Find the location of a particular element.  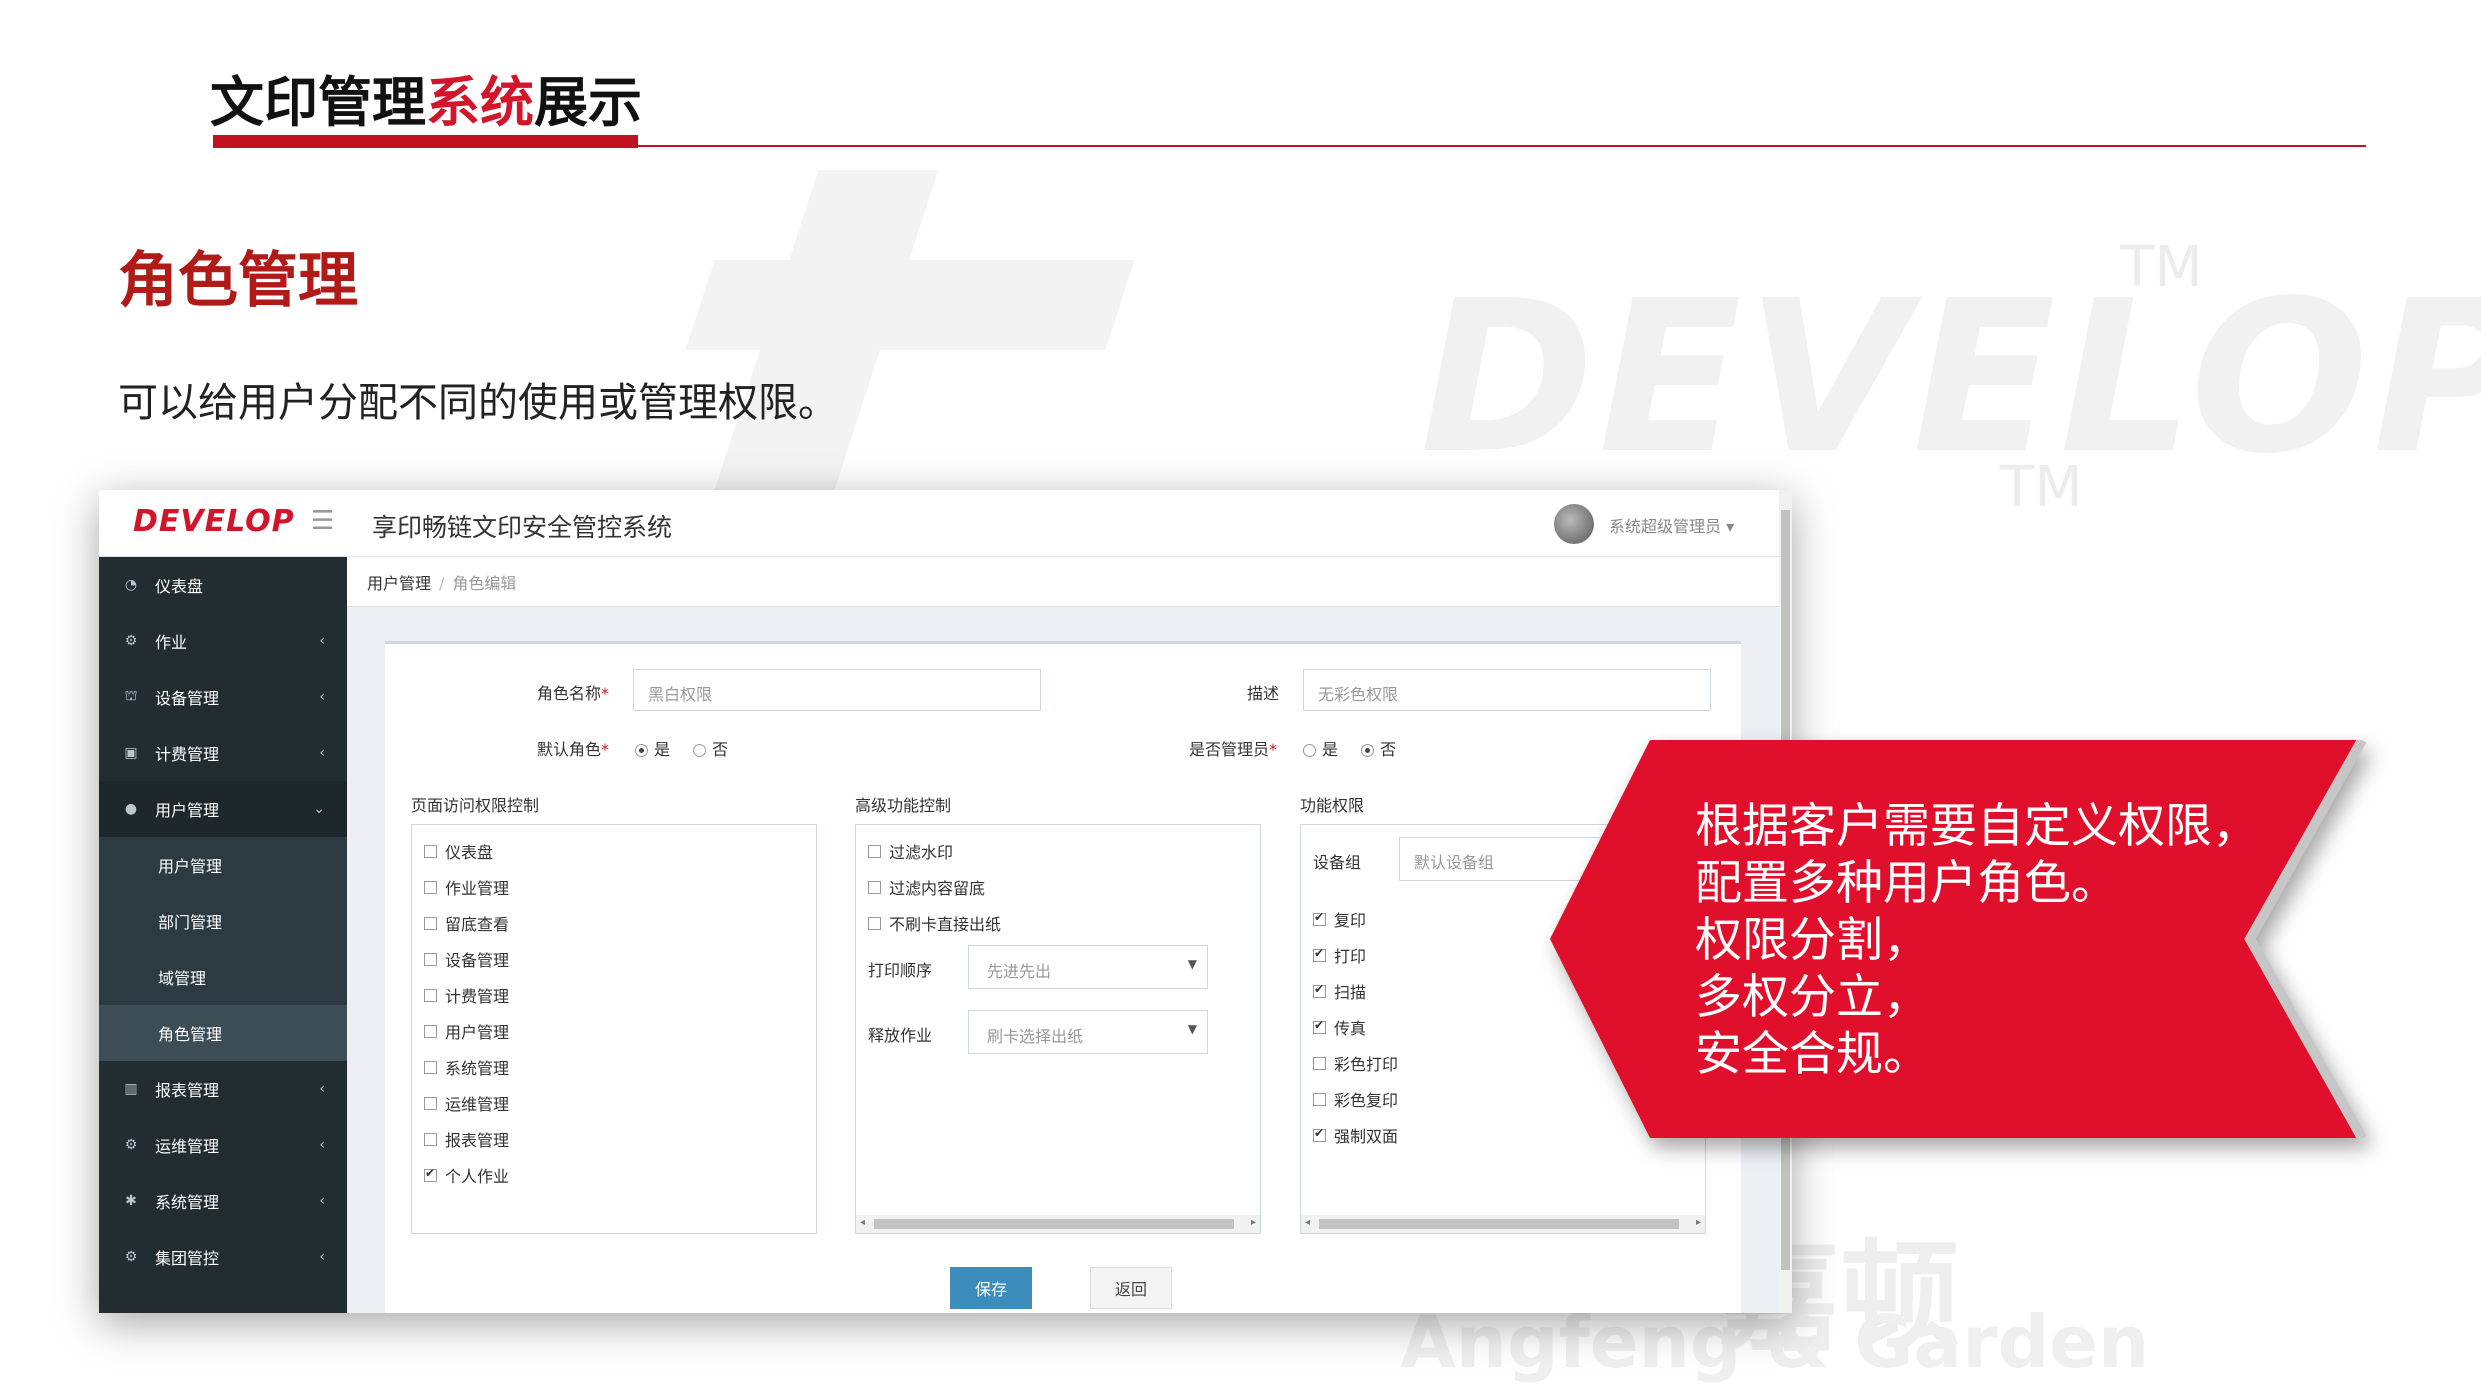

is-admin-yes: 是 is located at coordinates (1320, 749).